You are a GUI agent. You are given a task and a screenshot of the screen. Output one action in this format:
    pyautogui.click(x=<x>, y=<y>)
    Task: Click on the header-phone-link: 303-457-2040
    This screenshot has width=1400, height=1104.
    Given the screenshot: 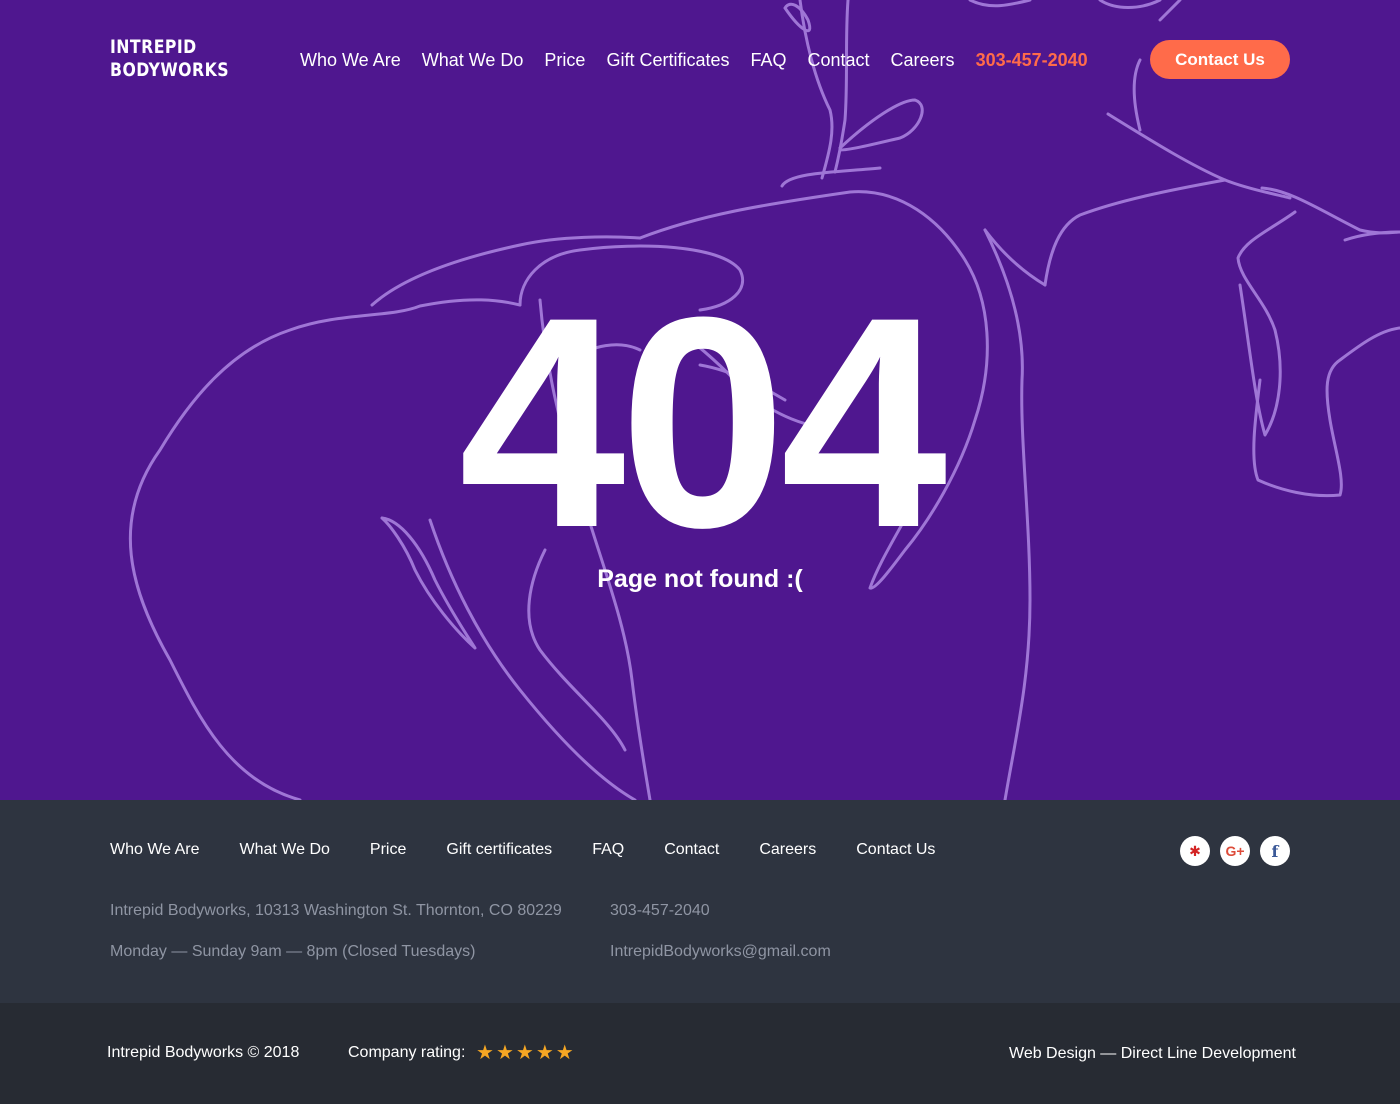 What is the action you would take?
    pyautogui.click(x=1032, y=60)
    